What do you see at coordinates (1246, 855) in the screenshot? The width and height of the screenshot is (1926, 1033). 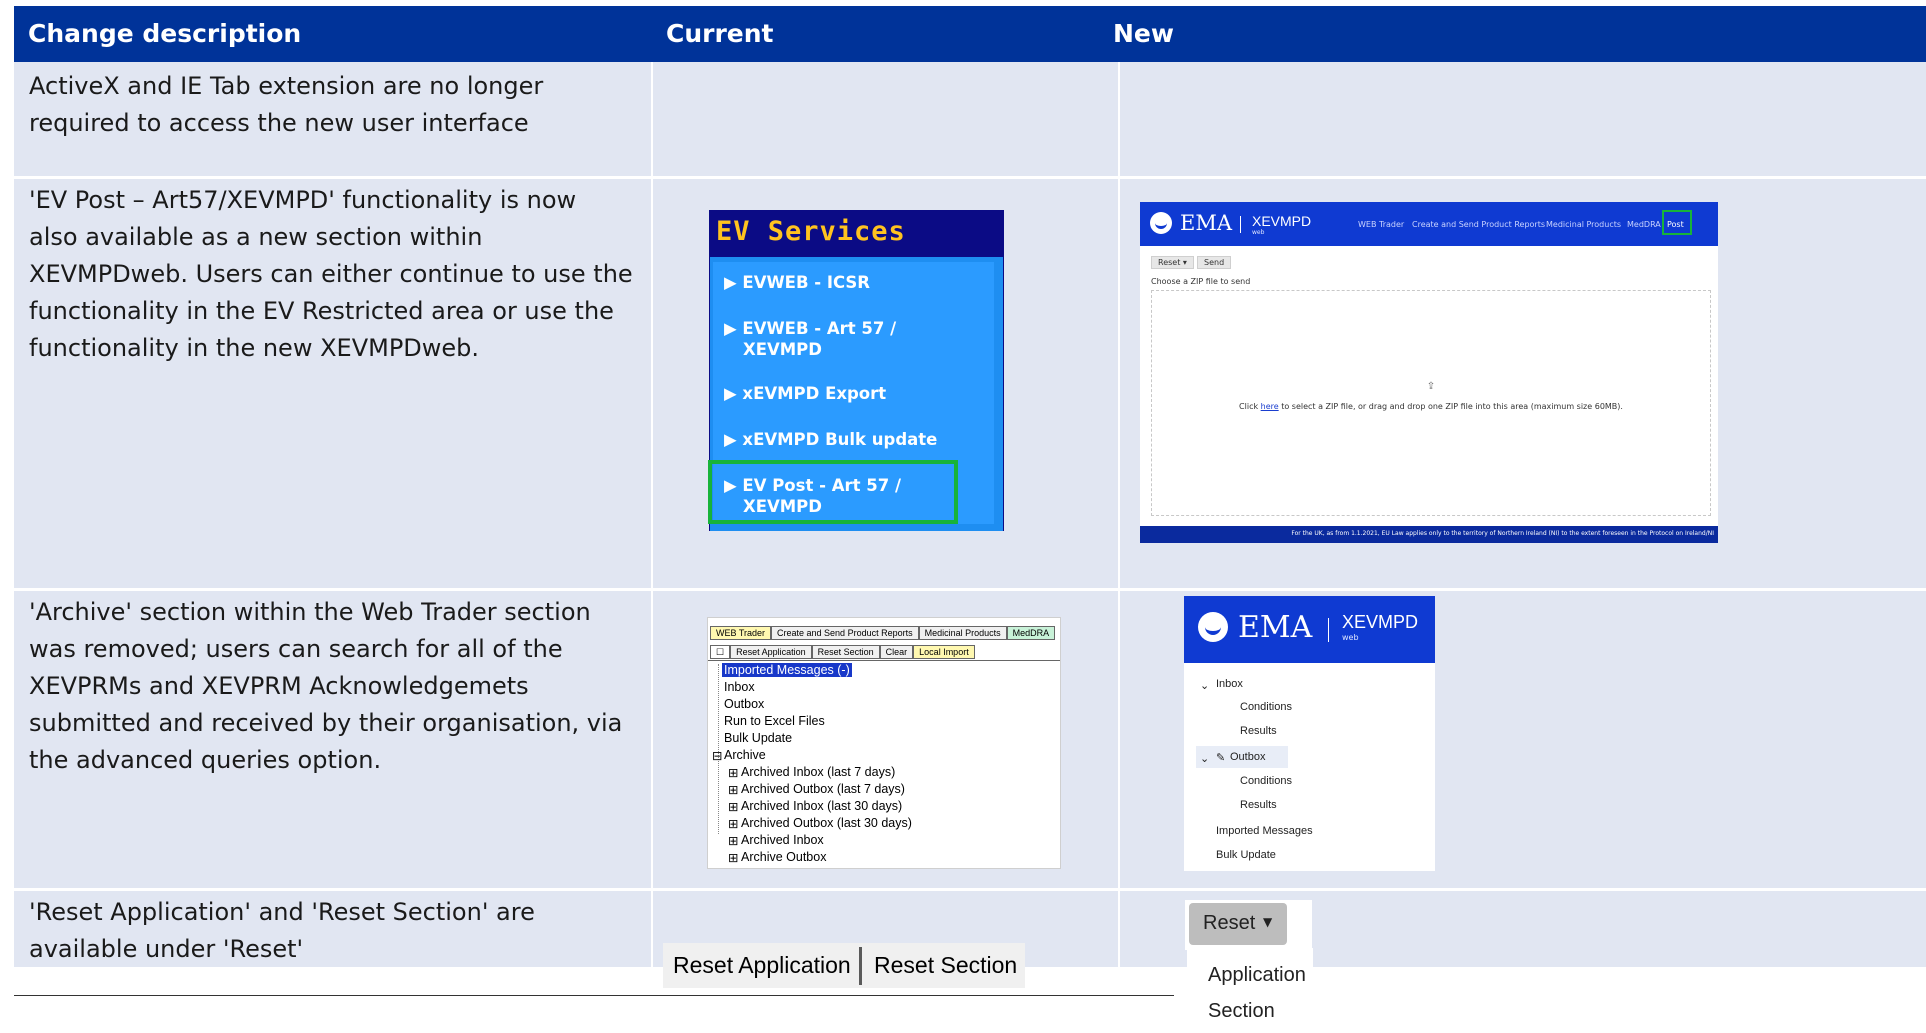 I see `tree-item-bulk-update: Bulk Update` at bounding box center [1246, 855].